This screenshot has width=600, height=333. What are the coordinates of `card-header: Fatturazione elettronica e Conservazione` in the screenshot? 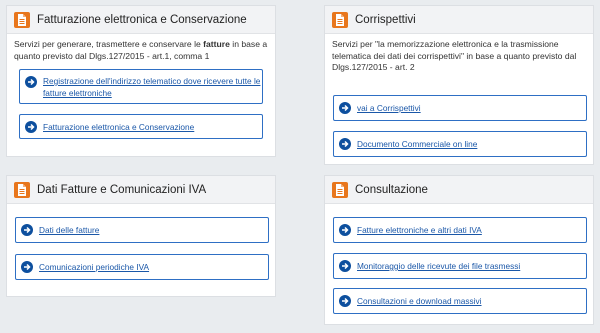 It's located at (141, 20).